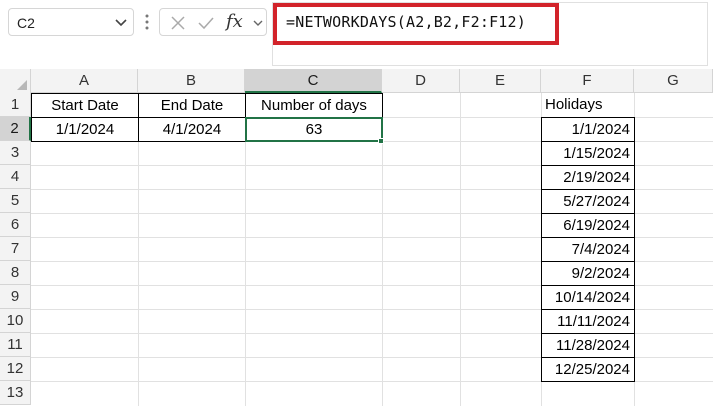 This screenshot has width=713, height=406. Describe the element at coordinates (15, 129) in the screenshot. I see `row-header: 2` at that location.